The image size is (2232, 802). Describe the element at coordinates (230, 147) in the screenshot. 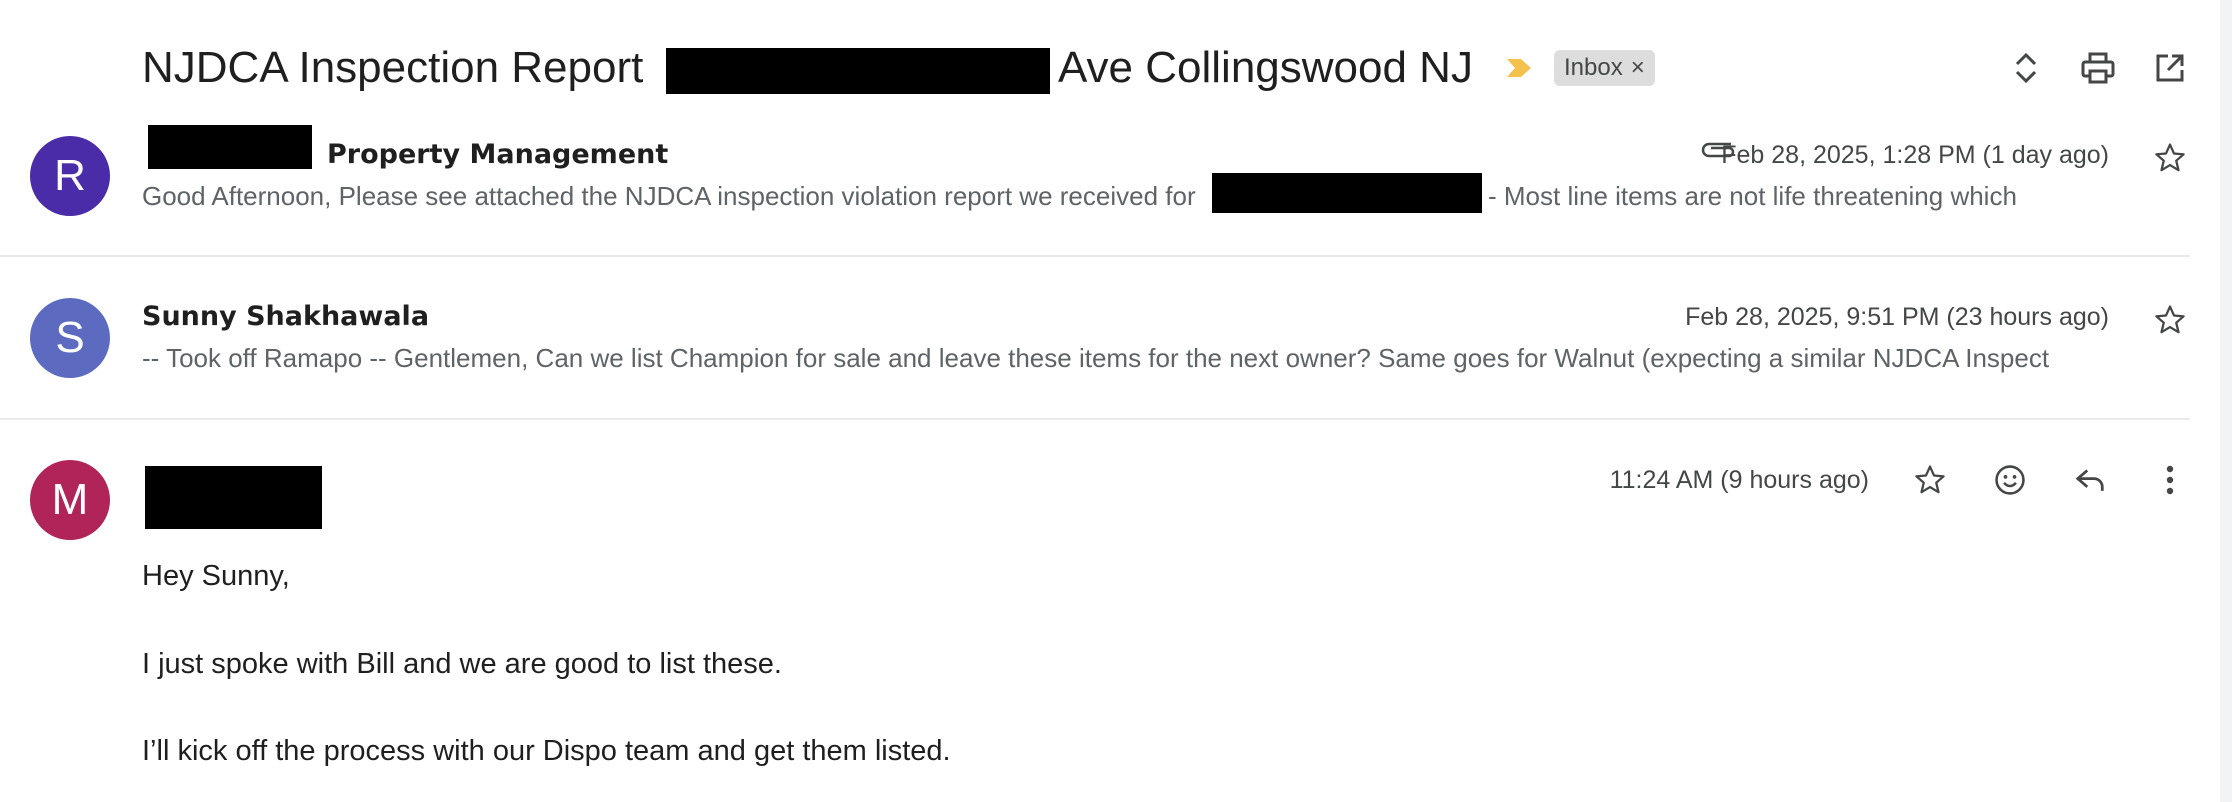

I see `redacted-sender-prefix` at that location.